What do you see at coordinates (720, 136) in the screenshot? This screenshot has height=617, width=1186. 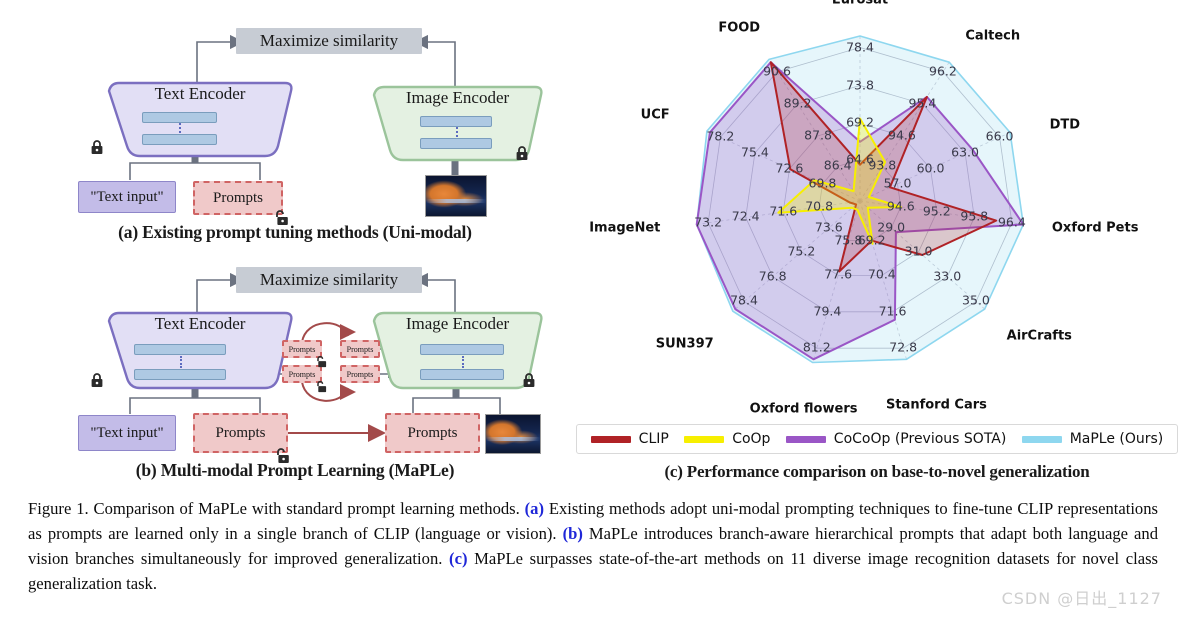 I see `tick-label: 78.2` at bounding box center [720, 136].